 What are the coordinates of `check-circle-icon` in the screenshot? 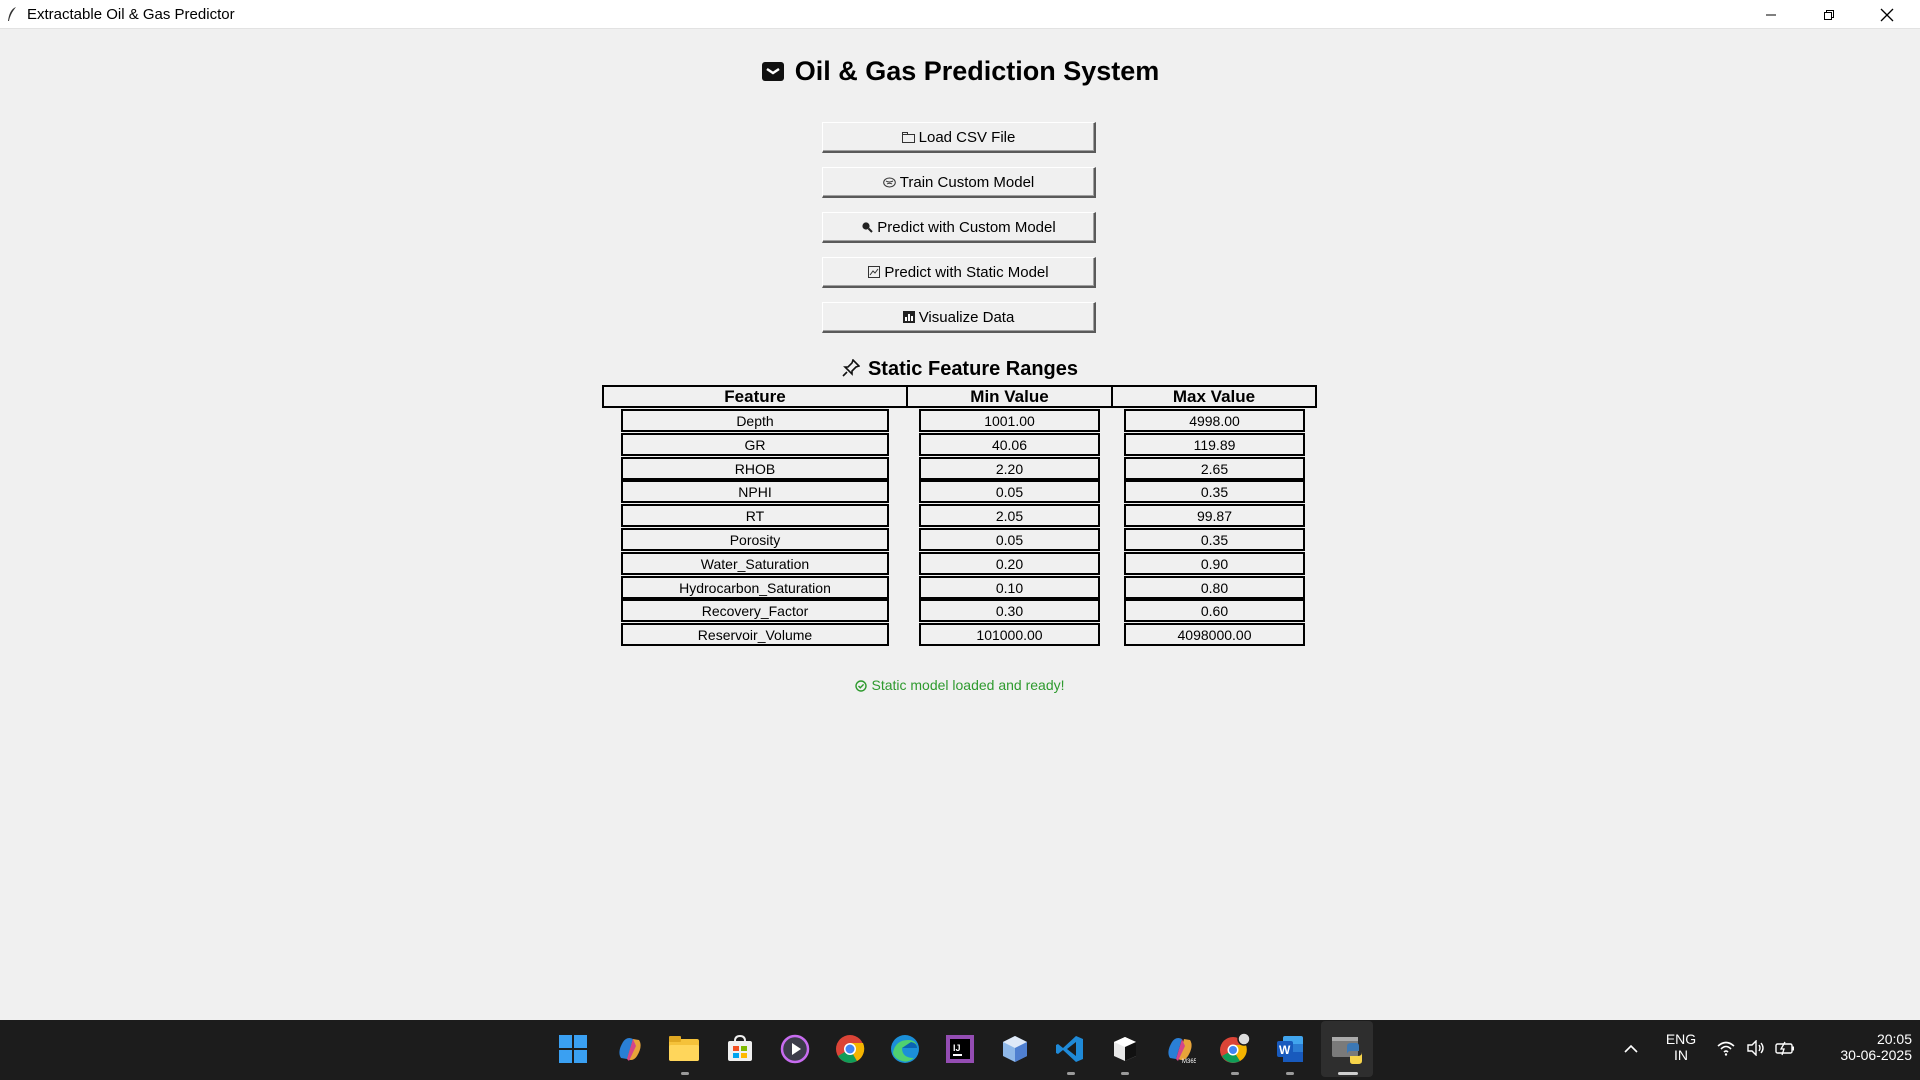 It's located at (861, 686).